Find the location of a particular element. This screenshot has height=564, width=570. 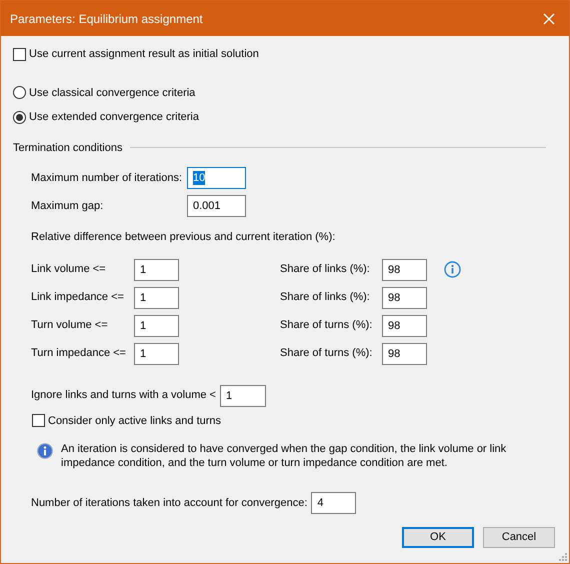

info-note: An iteration is considered to have converged when the gap condition, the link volume or link impedance condition, and the turn volume or turn impedance condition are met. is located at coordinates (284, 456).